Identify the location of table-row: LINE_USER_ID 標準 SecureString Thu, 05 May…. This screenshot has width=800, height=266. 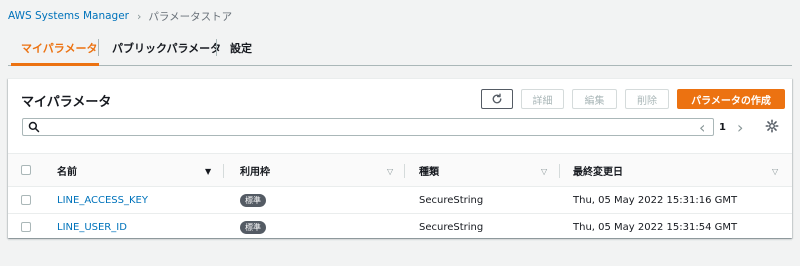
(400, 227).